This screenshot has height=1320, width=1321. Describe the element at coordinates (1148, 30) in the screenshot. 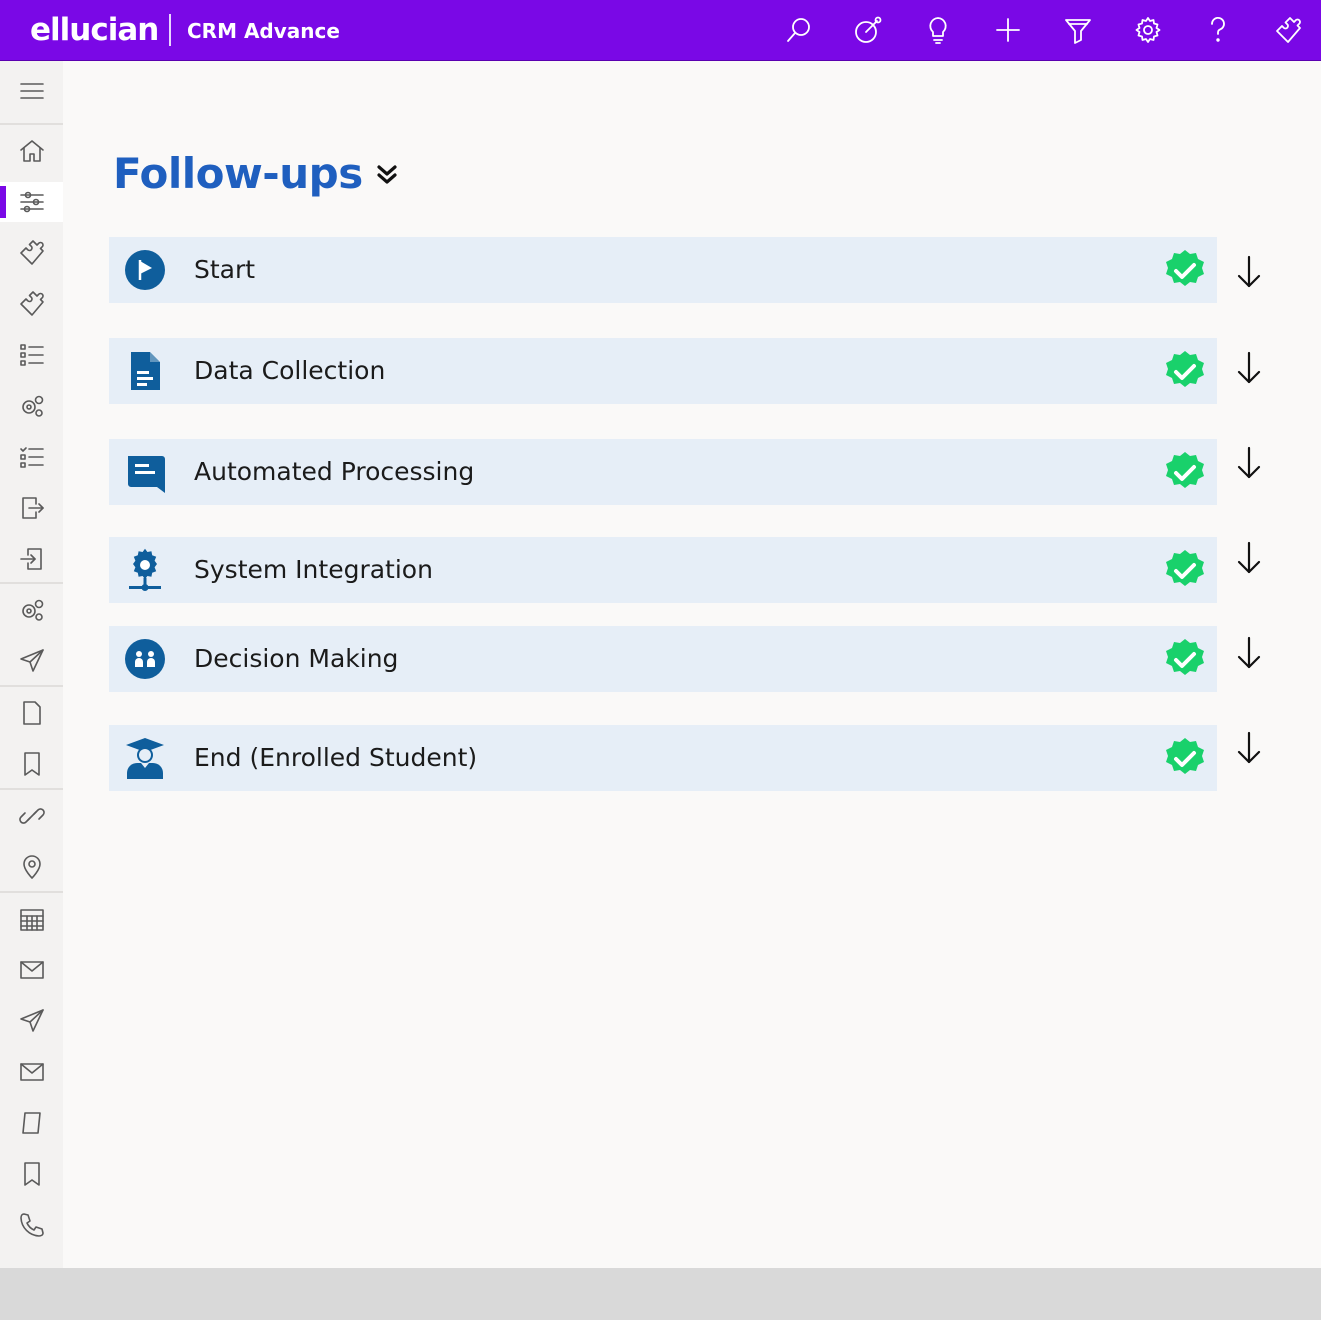

I see `gear-icon` at that location.